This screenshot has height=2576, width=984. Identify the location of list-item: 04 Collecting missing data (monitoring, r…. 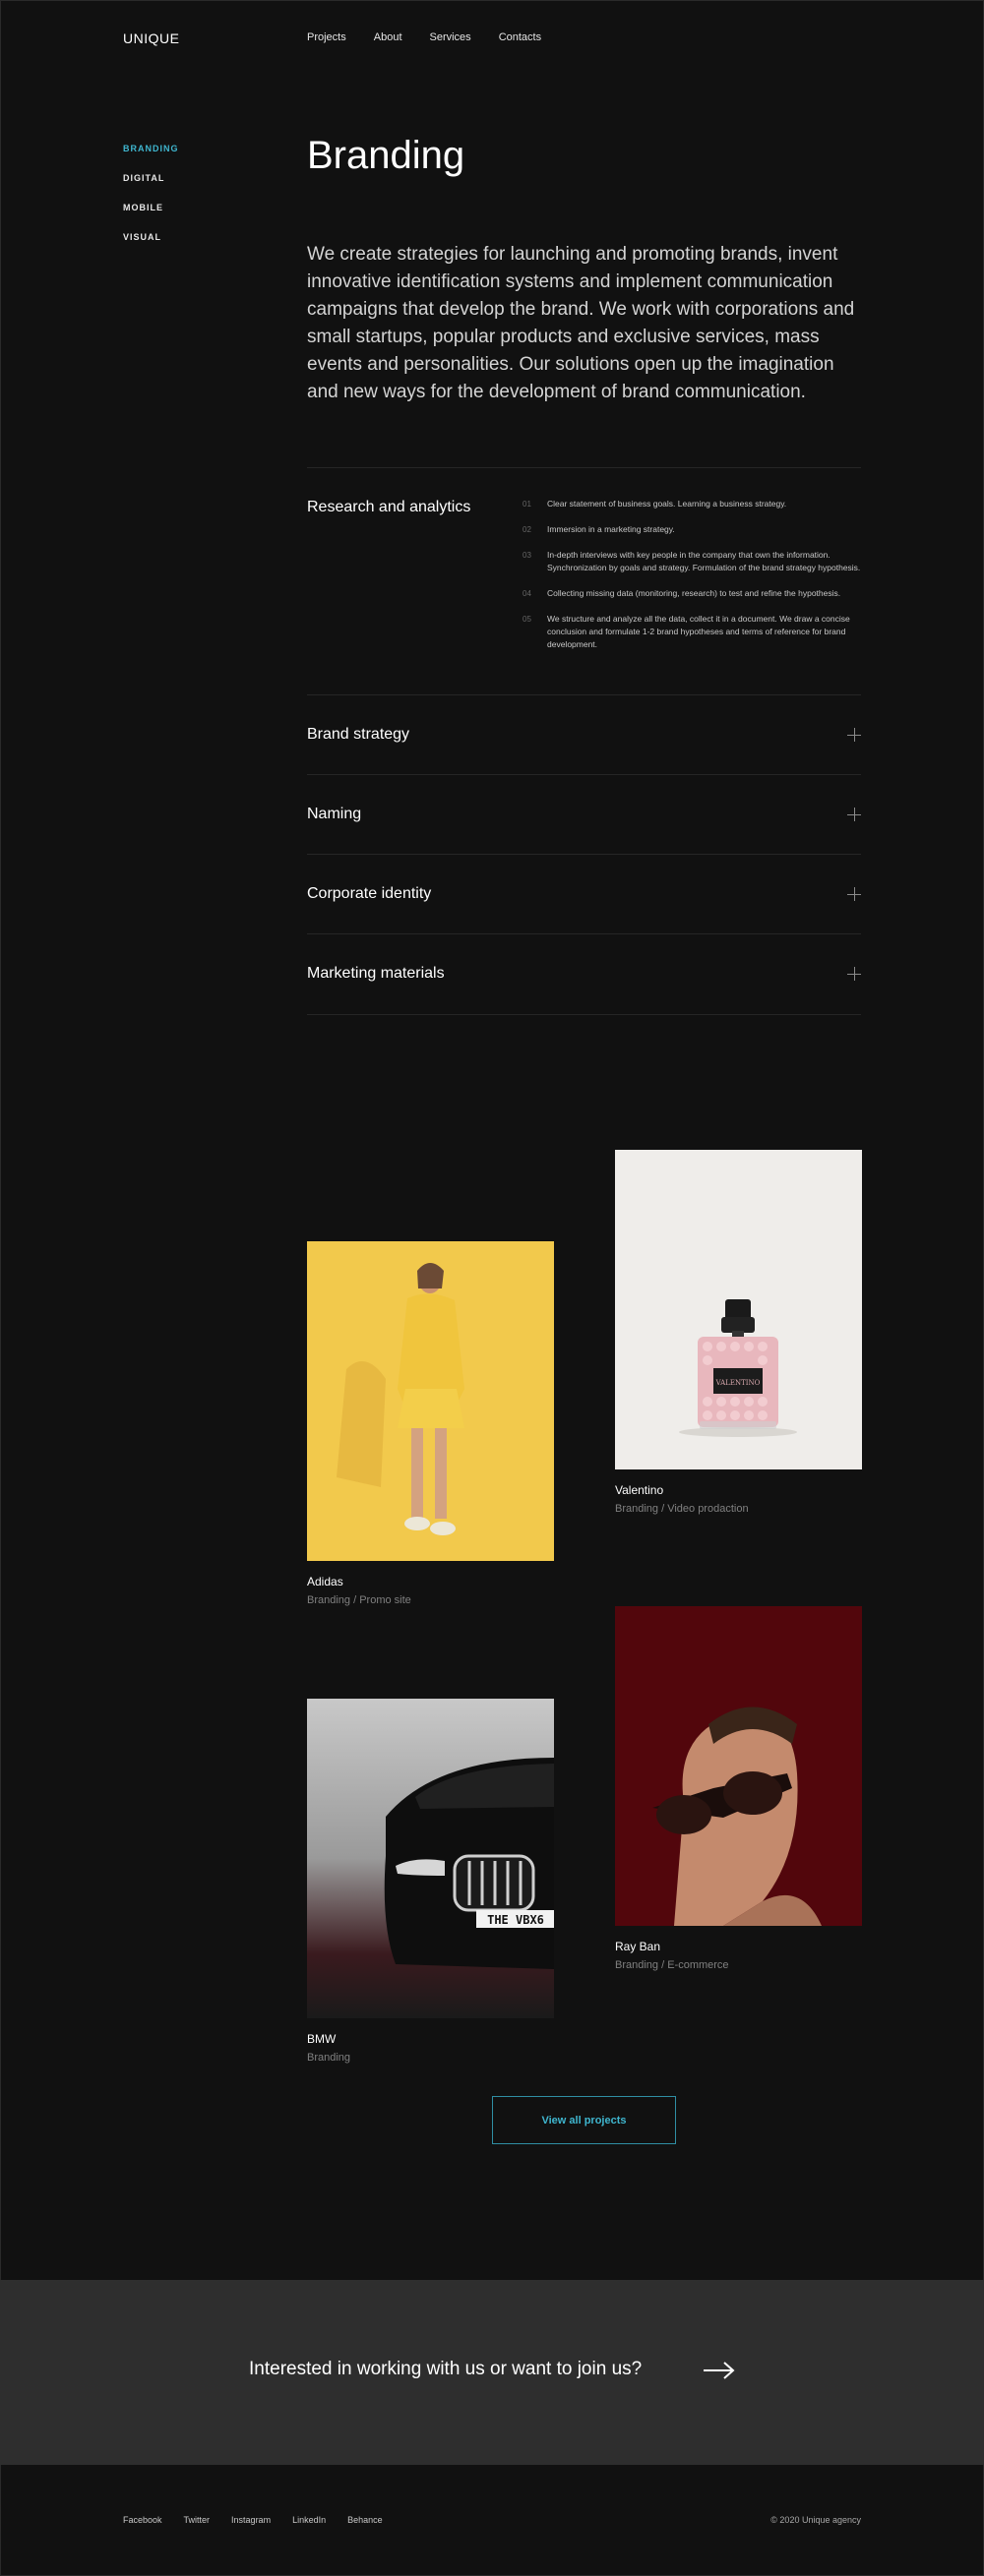
(693, 593).